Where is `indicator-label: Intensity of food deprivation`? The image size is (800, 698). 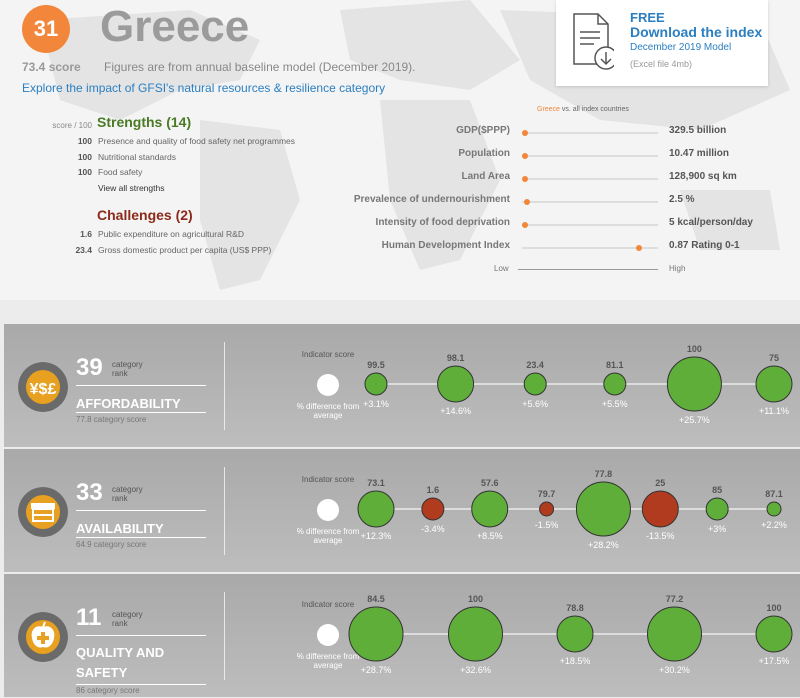 indicator-label: Intensity of food deprivation is located at coordinates (442, 222).